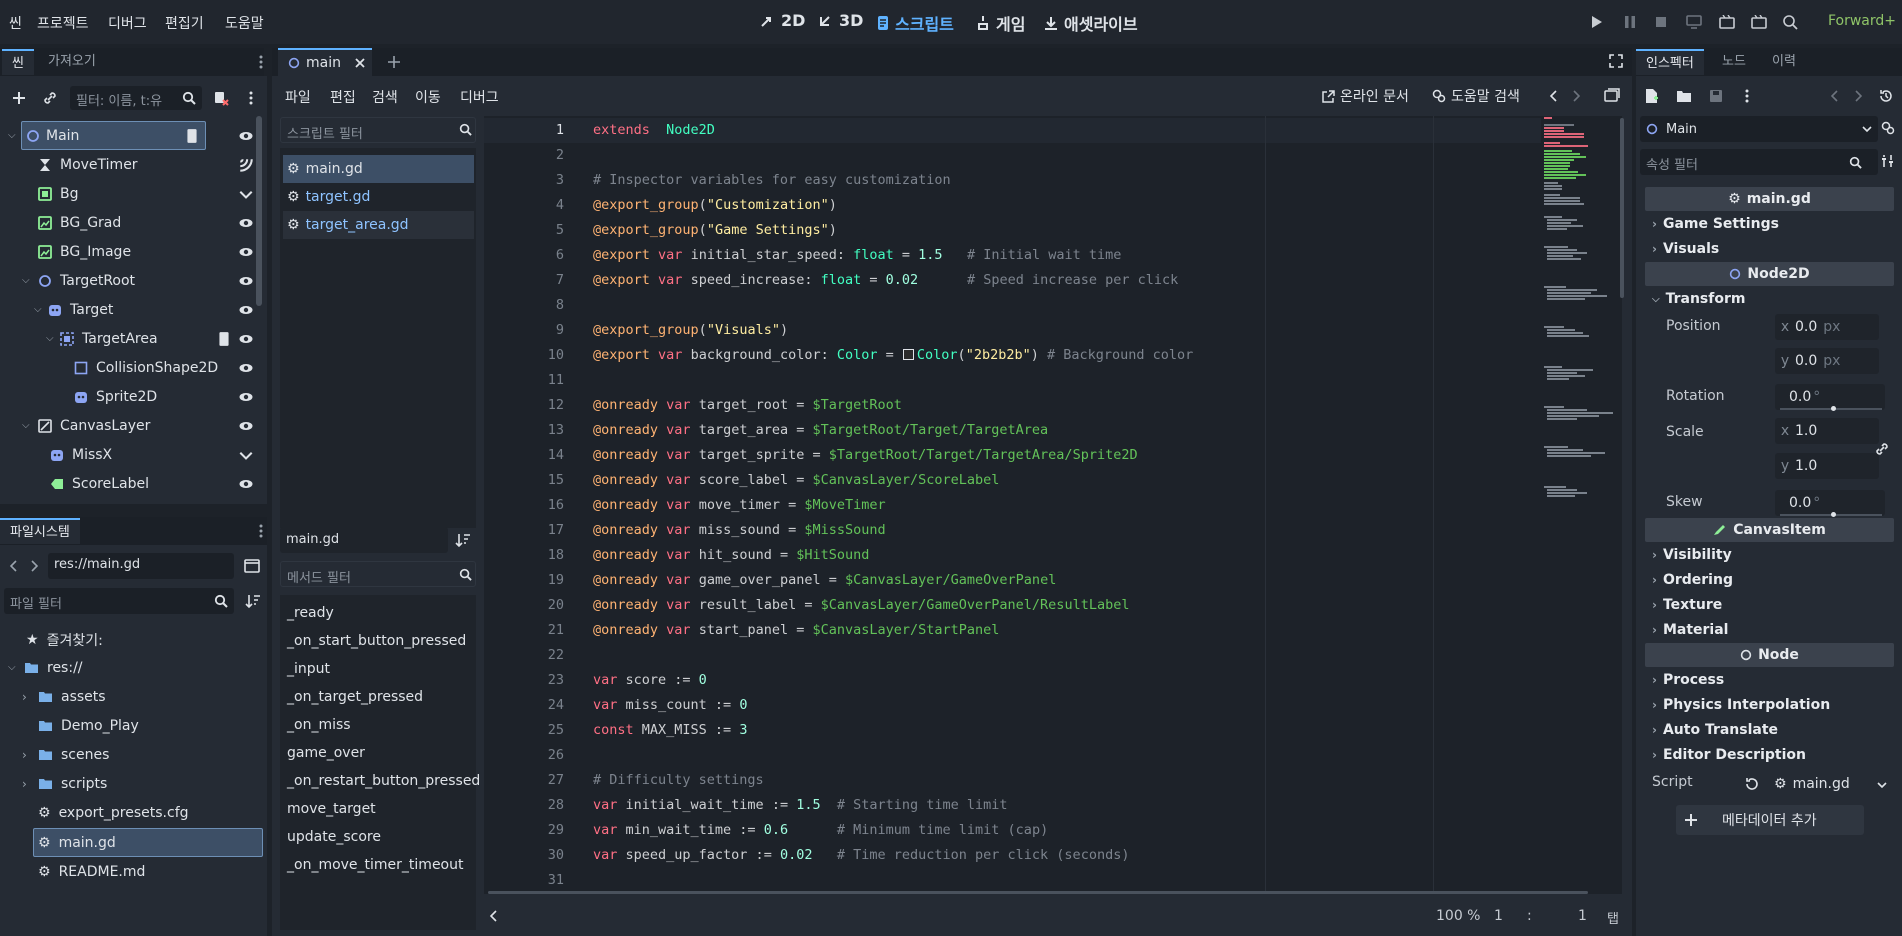 Image resolution: width=1902 pixels, height=936 pixels. Describe the element at coordinates (141, 566) in the screenshot. I see `path-input: res://main.gd` at that location.